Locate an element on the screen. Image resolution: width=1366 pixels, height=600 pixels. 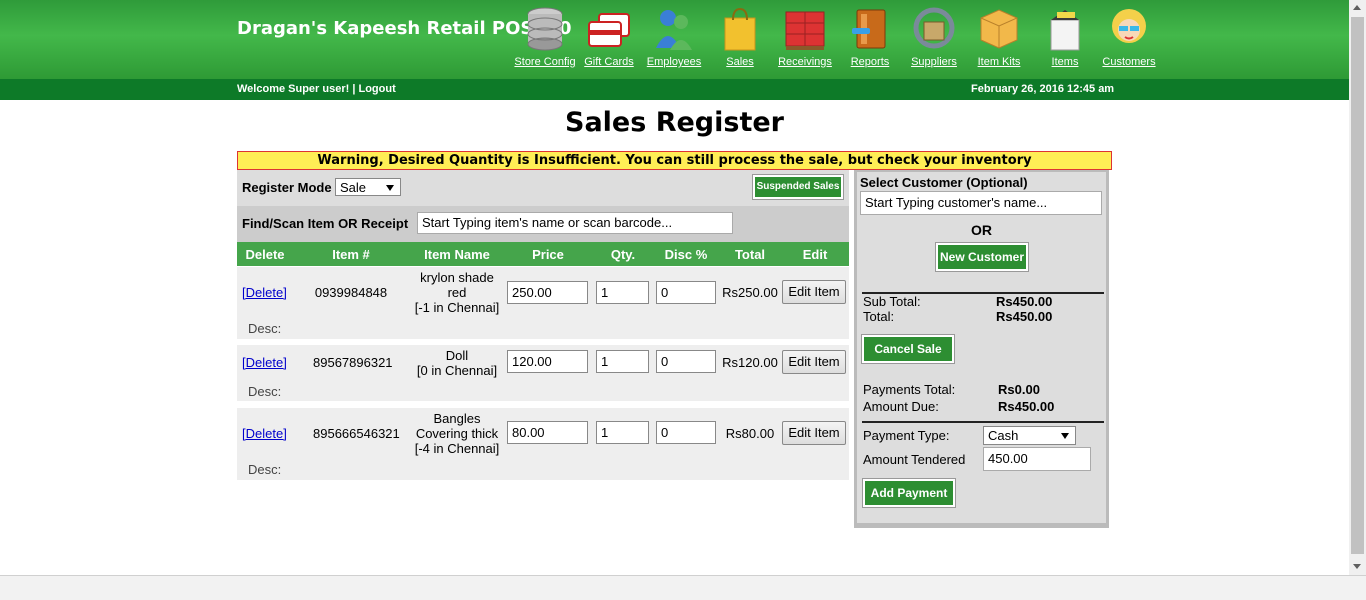
nav-gift-cards: Gift Cards is located at coordinates (609, 37).